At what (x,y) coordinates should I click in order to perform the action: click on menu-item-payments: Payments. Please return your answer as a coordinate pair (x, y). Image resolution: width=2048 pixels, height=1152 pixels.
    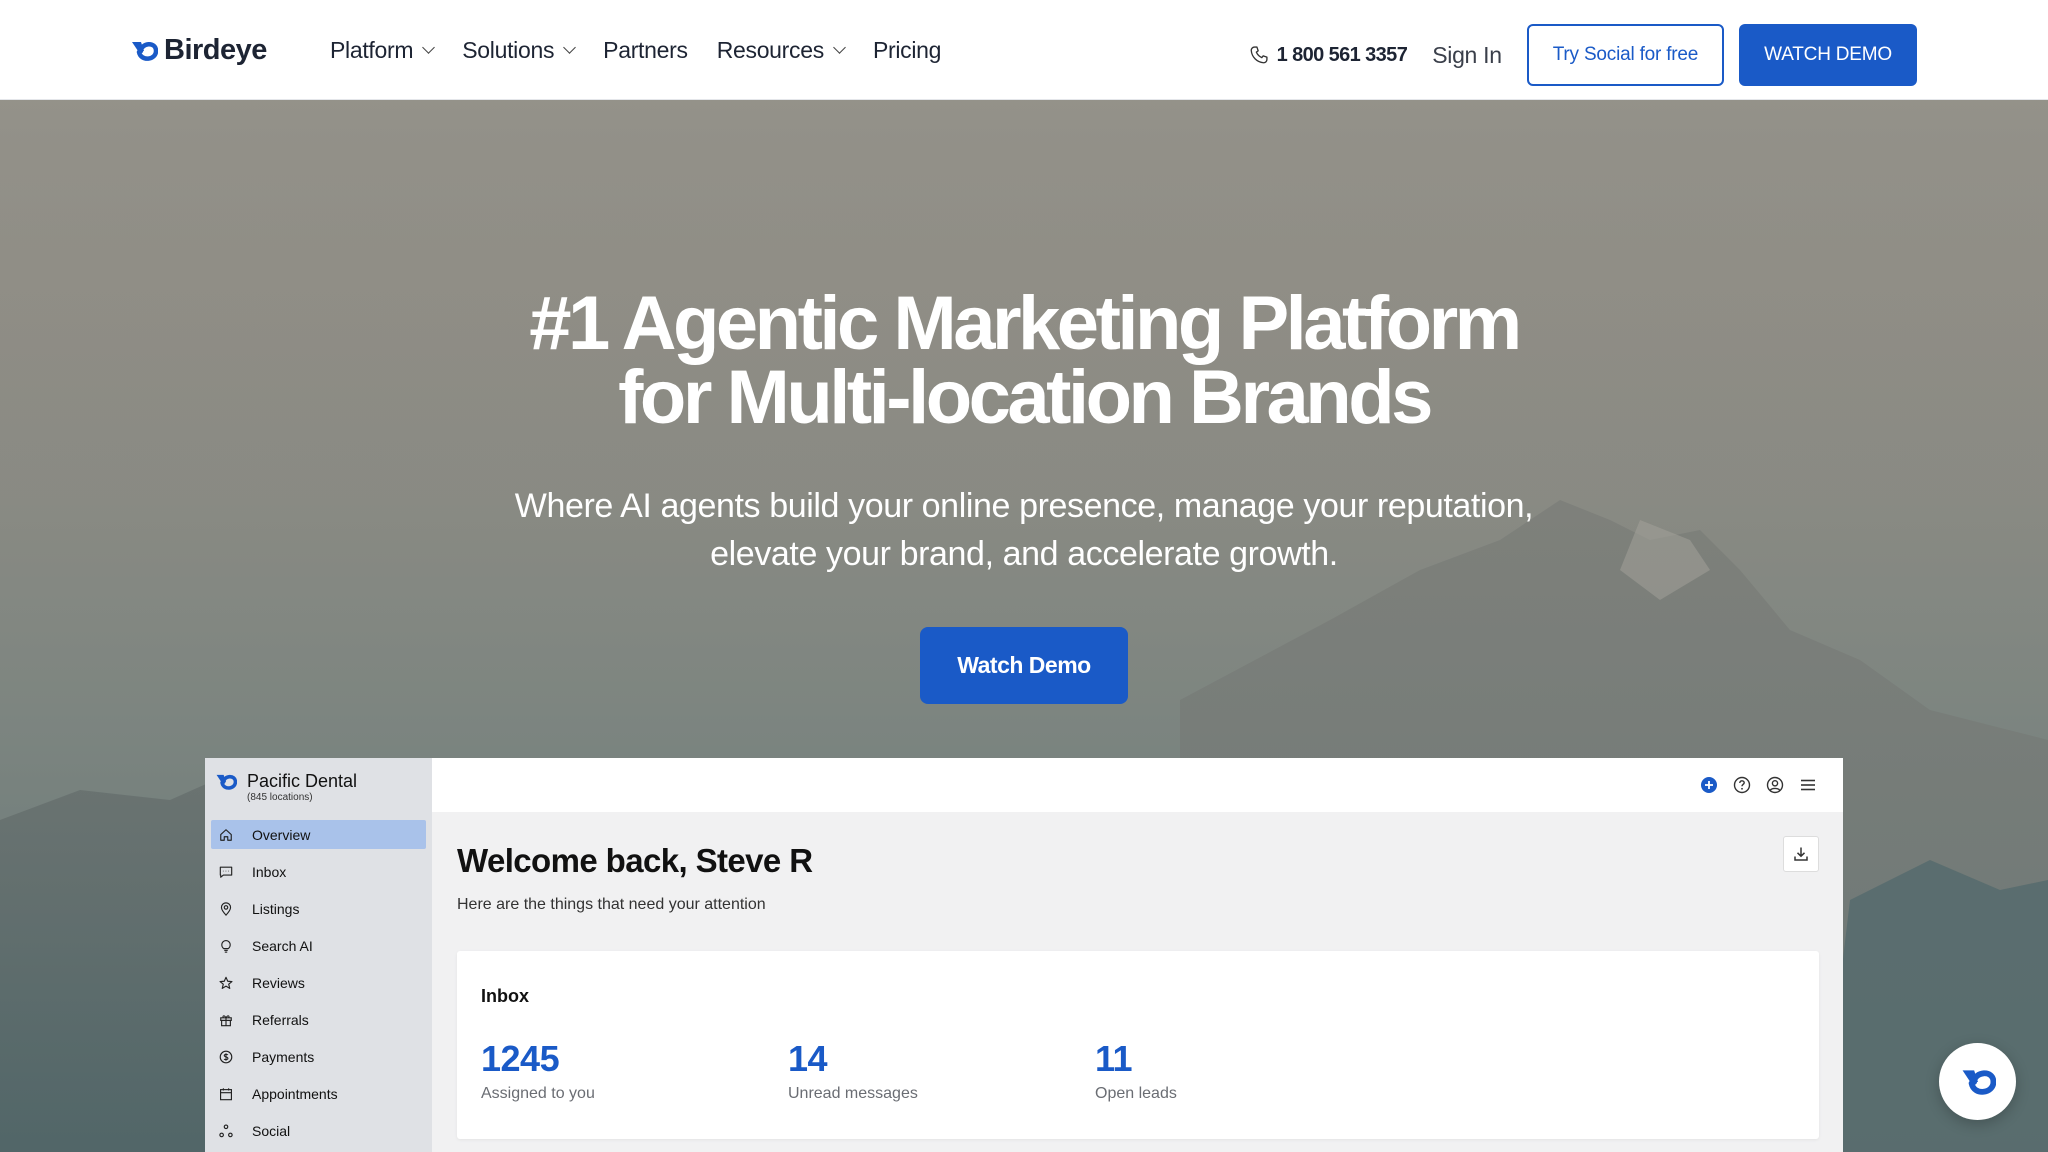
    Looking at the image, I should click on (318, 1056).